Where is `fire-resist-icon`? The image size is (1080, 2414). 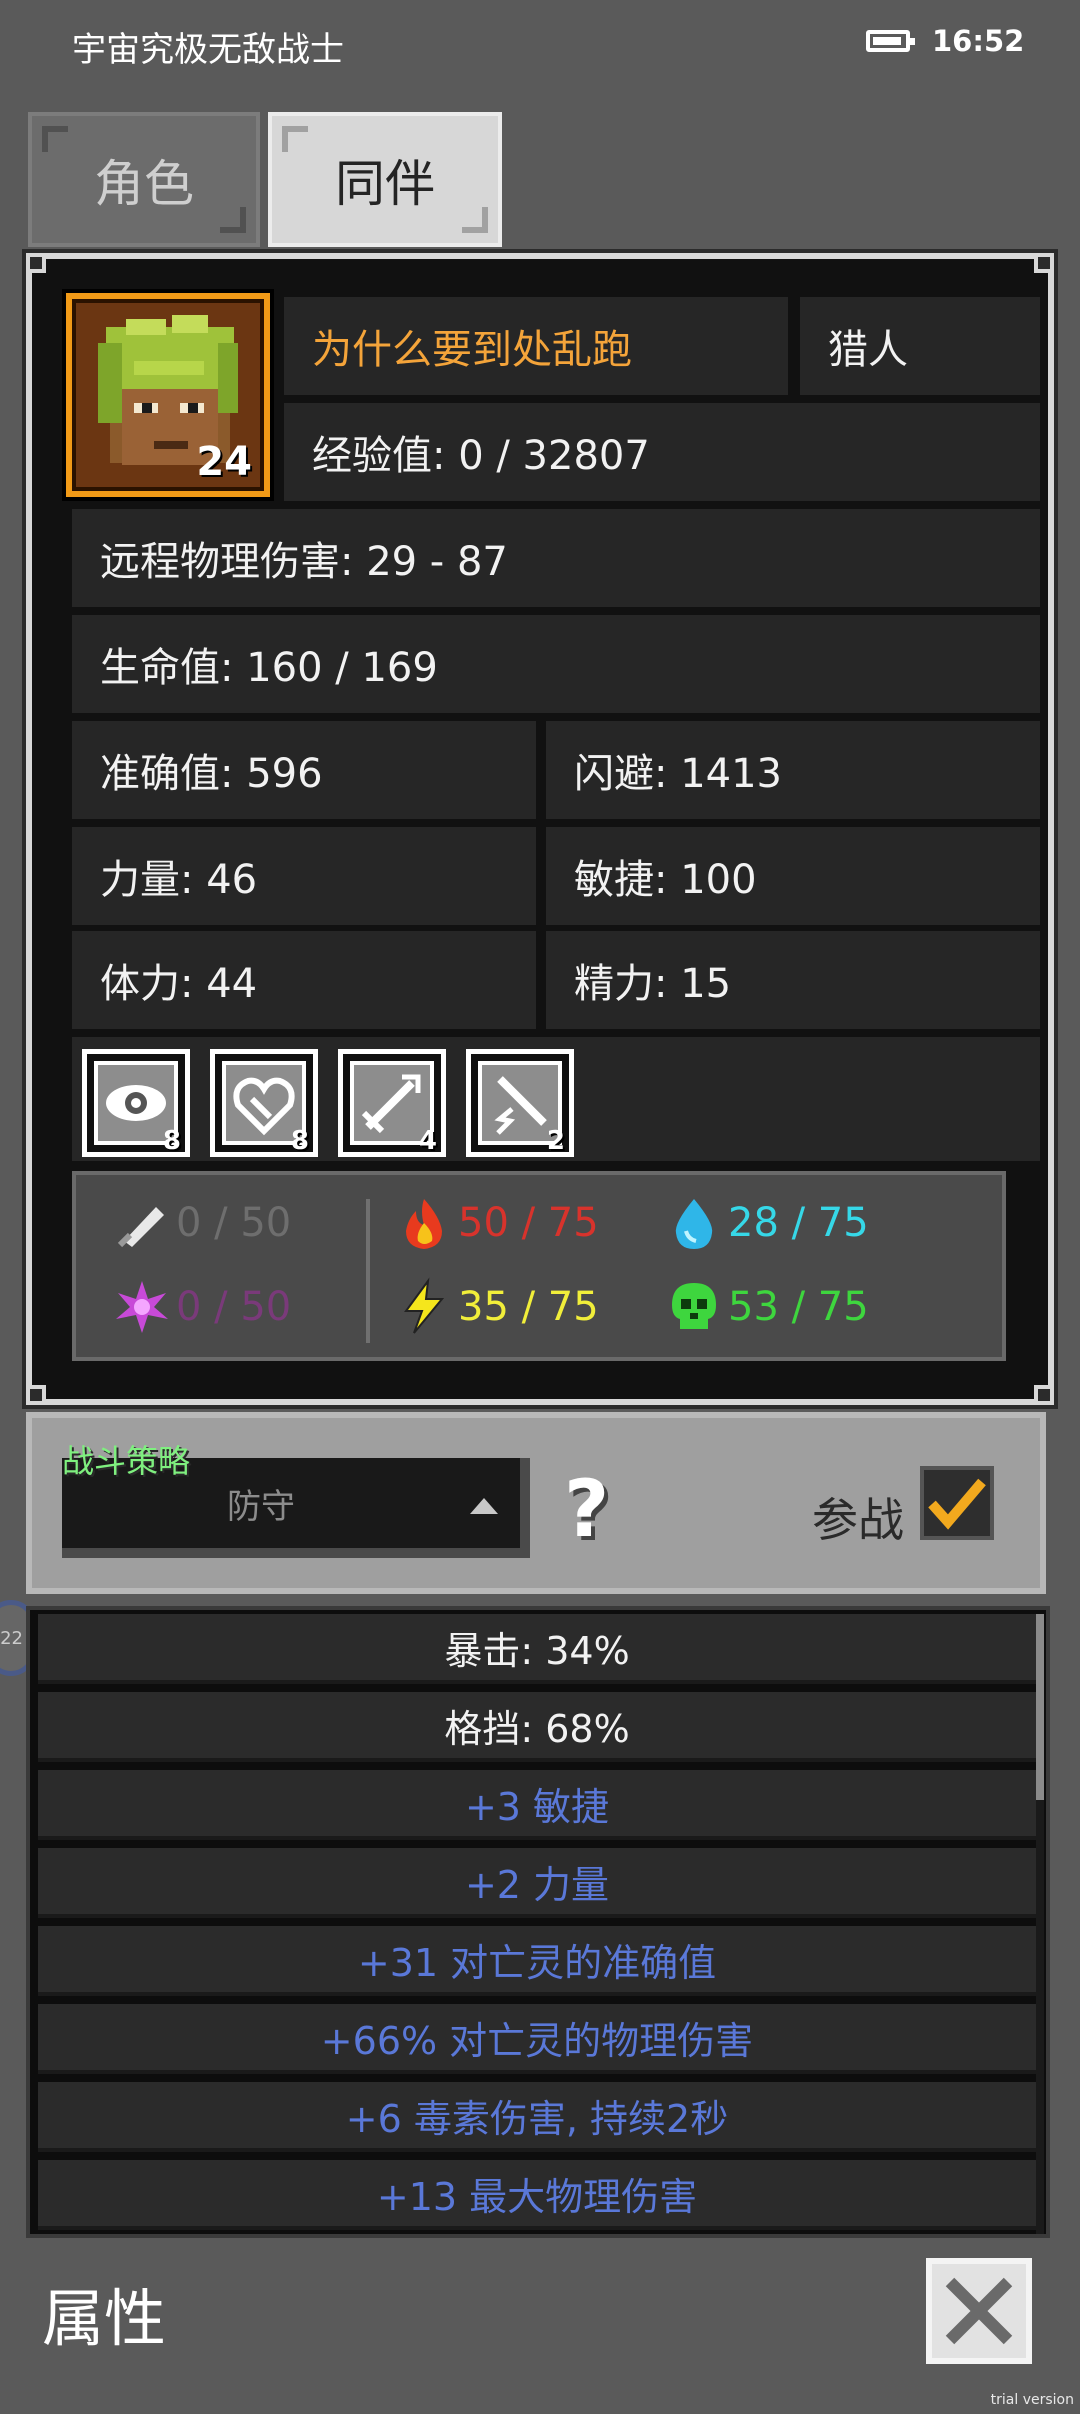
fire-resist-icon is located at coordinates (424, 1224).